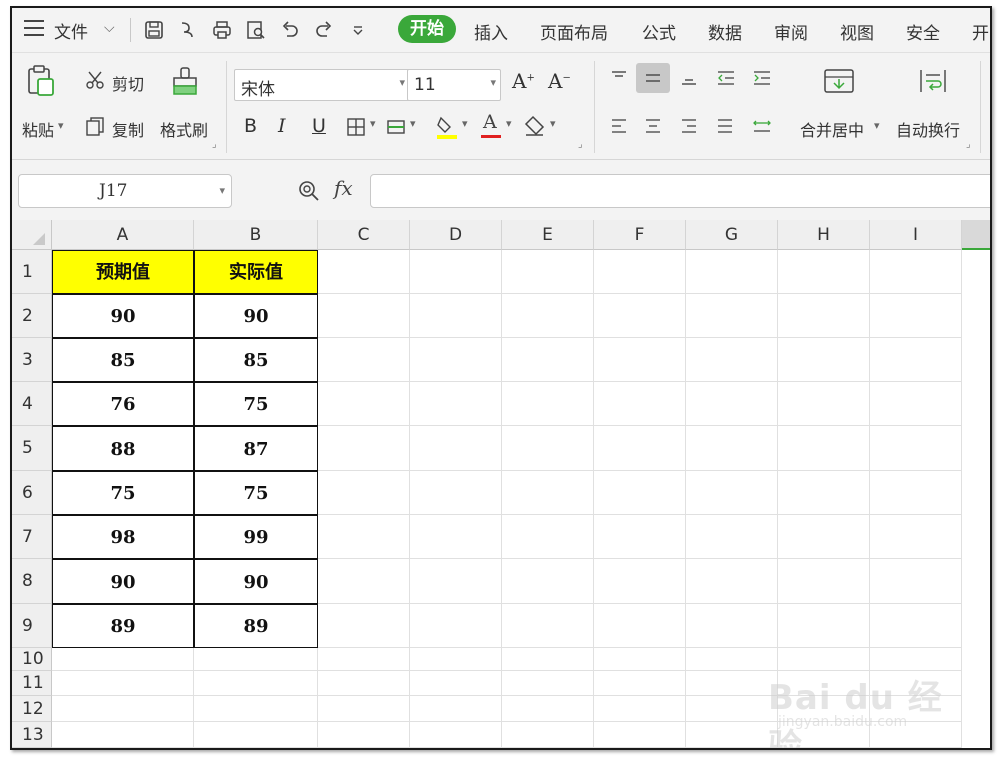 The width and height of the screenshot is (1000, 757). Describe the element at coordinates (640, 404) in the screenshot. I see `cell-f4` at that location.